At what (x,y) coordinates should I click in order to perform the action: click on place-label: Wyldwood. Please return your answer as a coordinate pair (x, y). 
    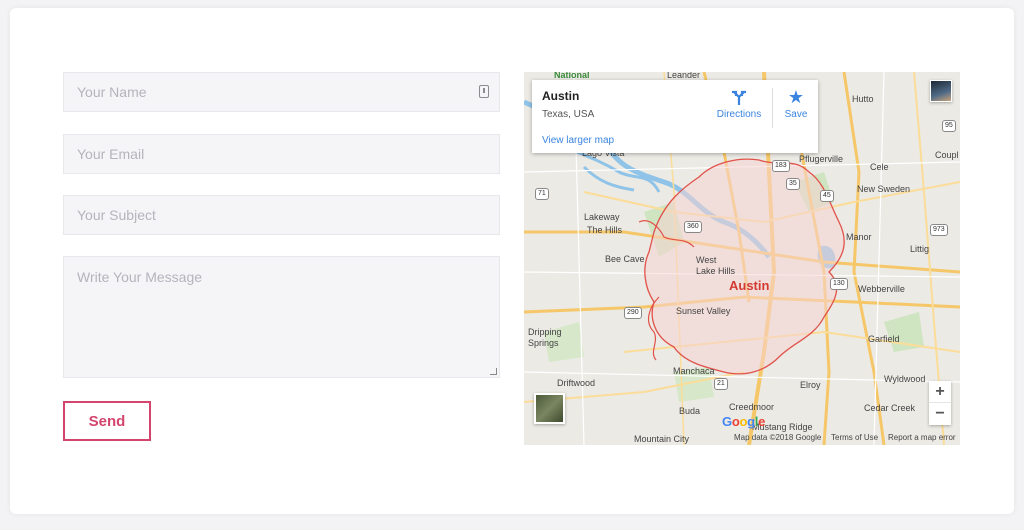
    Looking at the image, I should click on (905, 379).